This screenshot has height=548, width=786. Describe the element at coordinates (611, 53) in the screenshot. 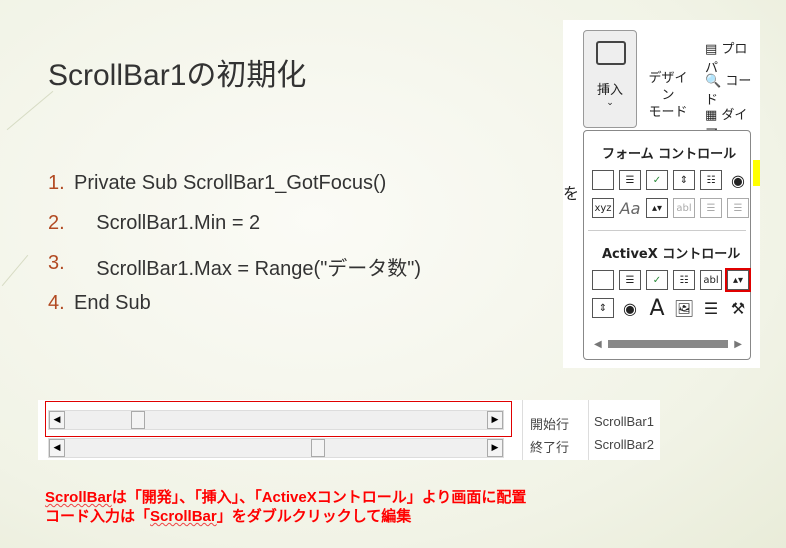

I see `toolbox-icon` at that location.